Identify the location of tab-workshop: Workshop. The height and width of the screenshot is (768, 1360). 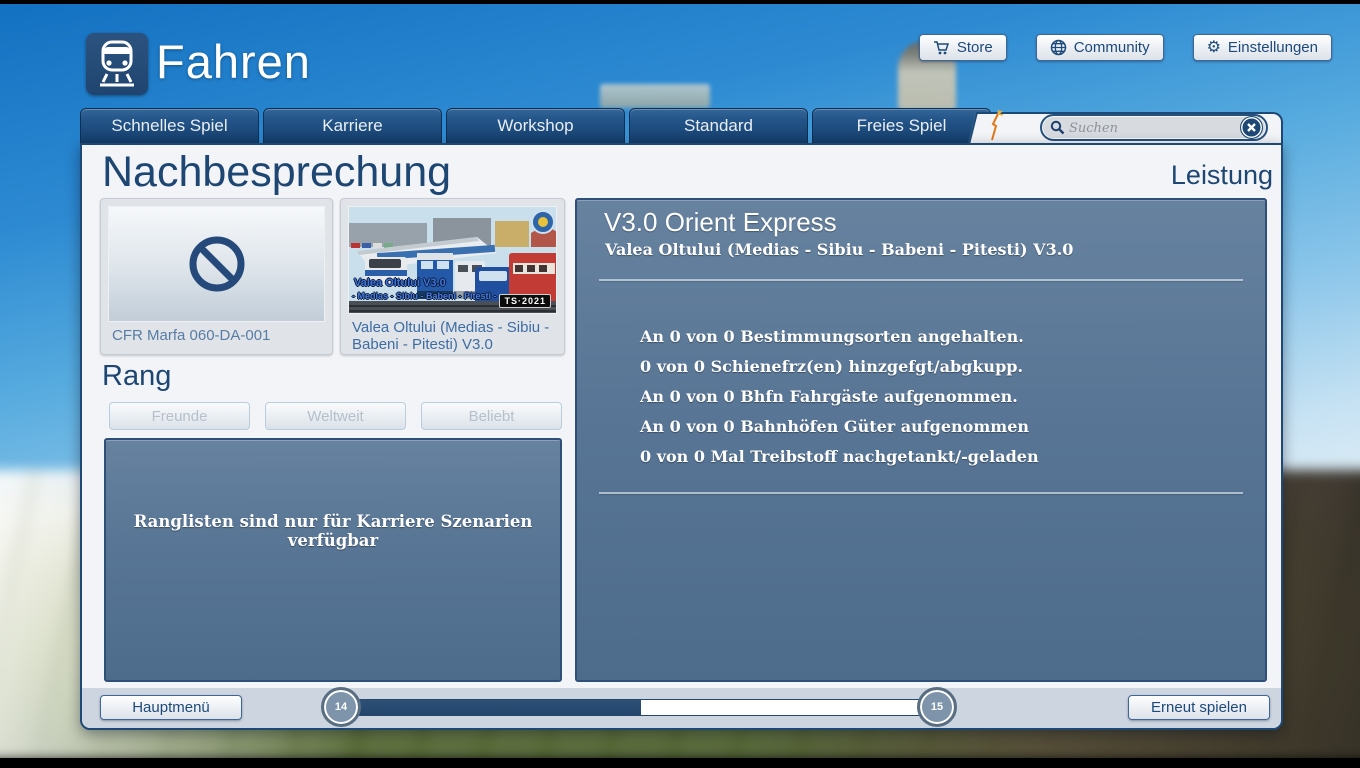
(535, 125).